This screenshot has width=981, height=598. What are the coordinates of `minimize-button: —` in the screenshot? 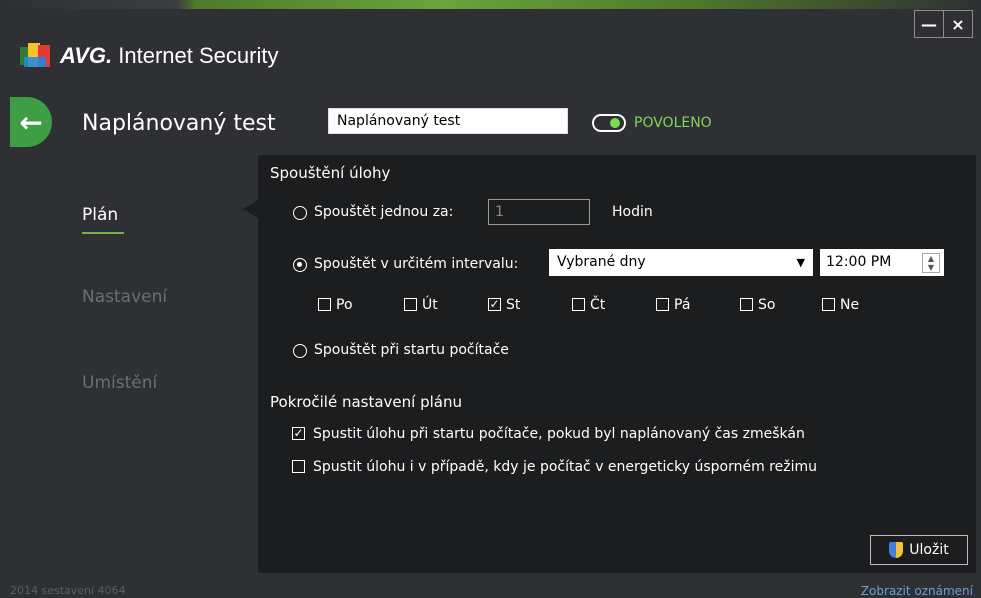 It's located at (929, 24).